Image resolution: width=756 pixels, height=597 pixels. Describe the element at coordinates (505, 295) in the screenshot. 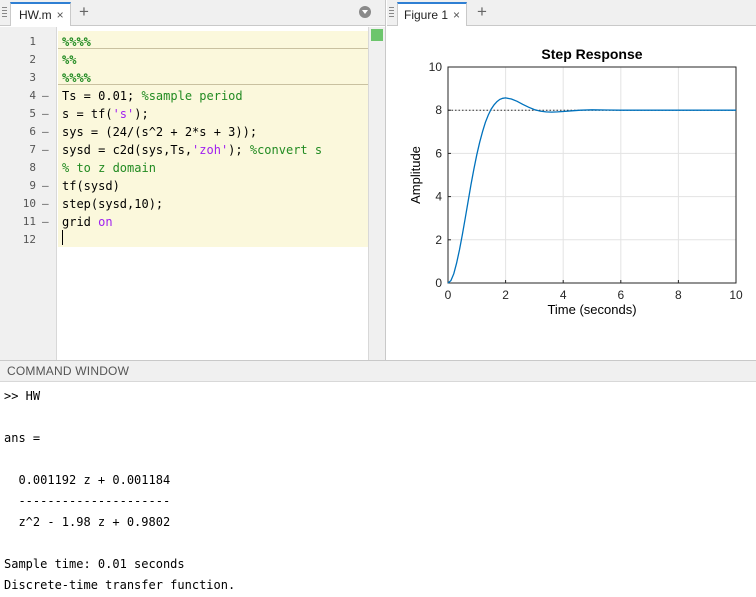

I see `x-tick-label: 2` at that location.